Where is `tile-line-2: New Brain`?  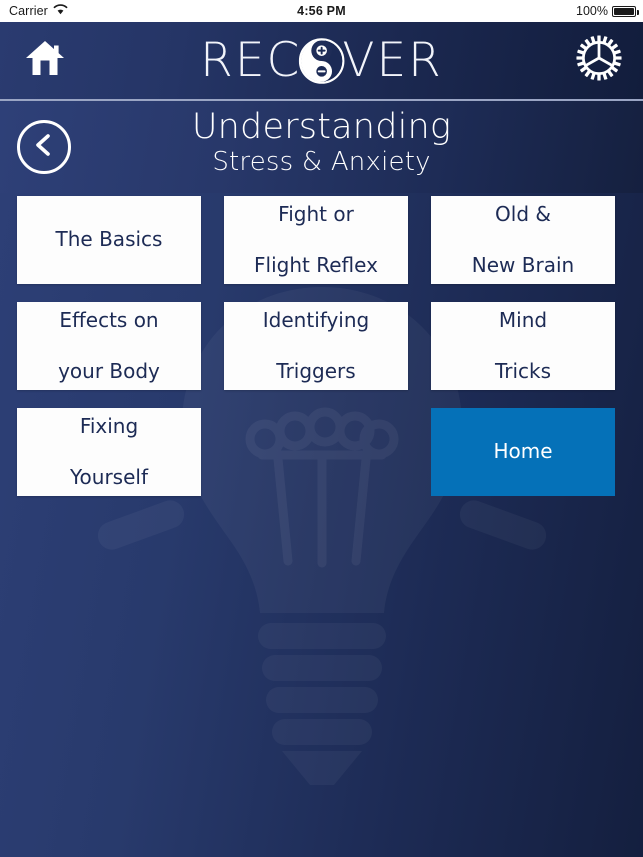 tile-line-2: New Brain is located at coordinates (523, 264).